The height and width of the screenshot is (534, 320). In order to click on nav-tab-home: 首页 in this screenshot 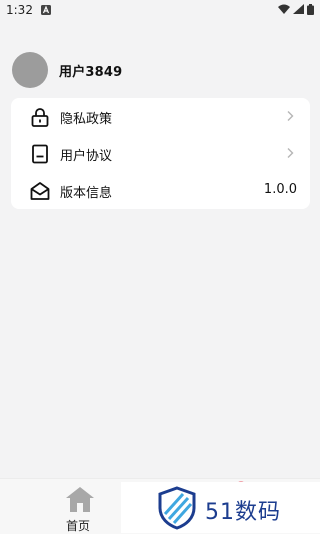, I will do `click(80, 507)`.